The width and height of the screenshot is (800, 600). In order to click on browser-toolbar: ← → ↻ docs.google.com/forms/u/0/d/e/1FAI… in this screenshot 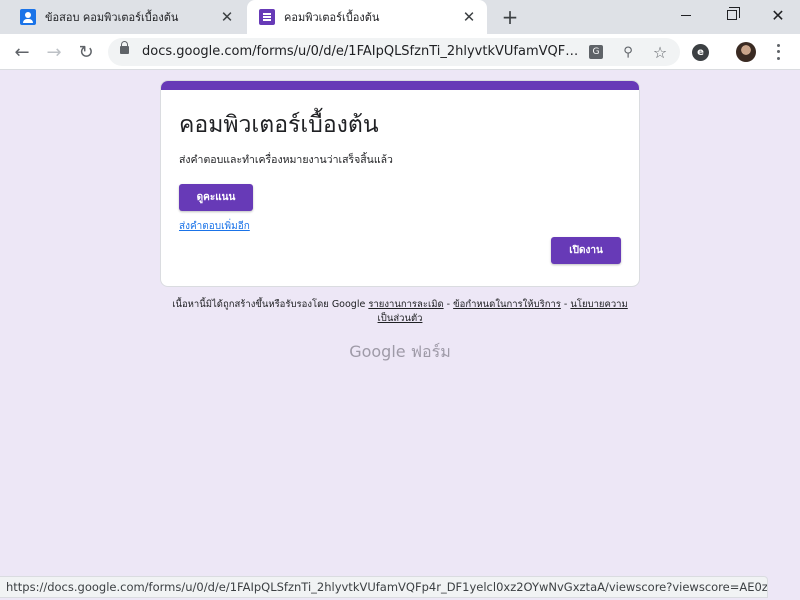, I will do `click(400, 52)`.